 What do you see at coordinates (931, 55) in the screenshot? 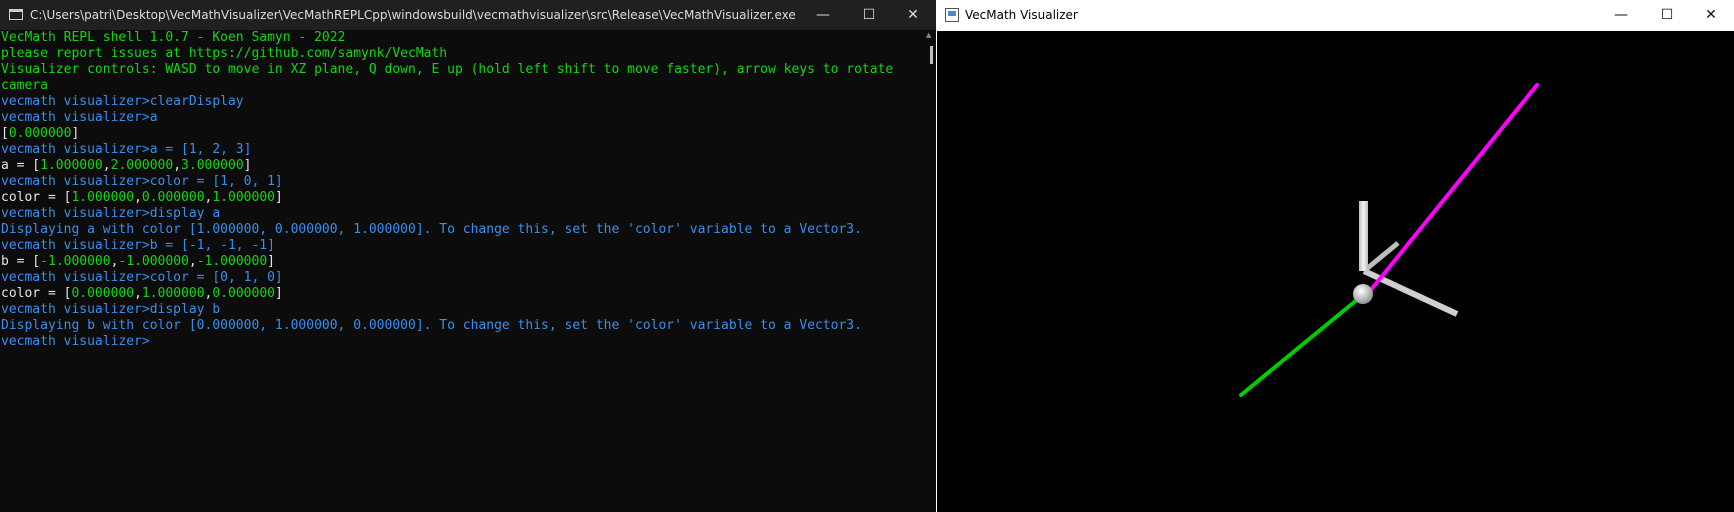
I see `console-scrollbar-thumb` at bounding box center [931, 55].